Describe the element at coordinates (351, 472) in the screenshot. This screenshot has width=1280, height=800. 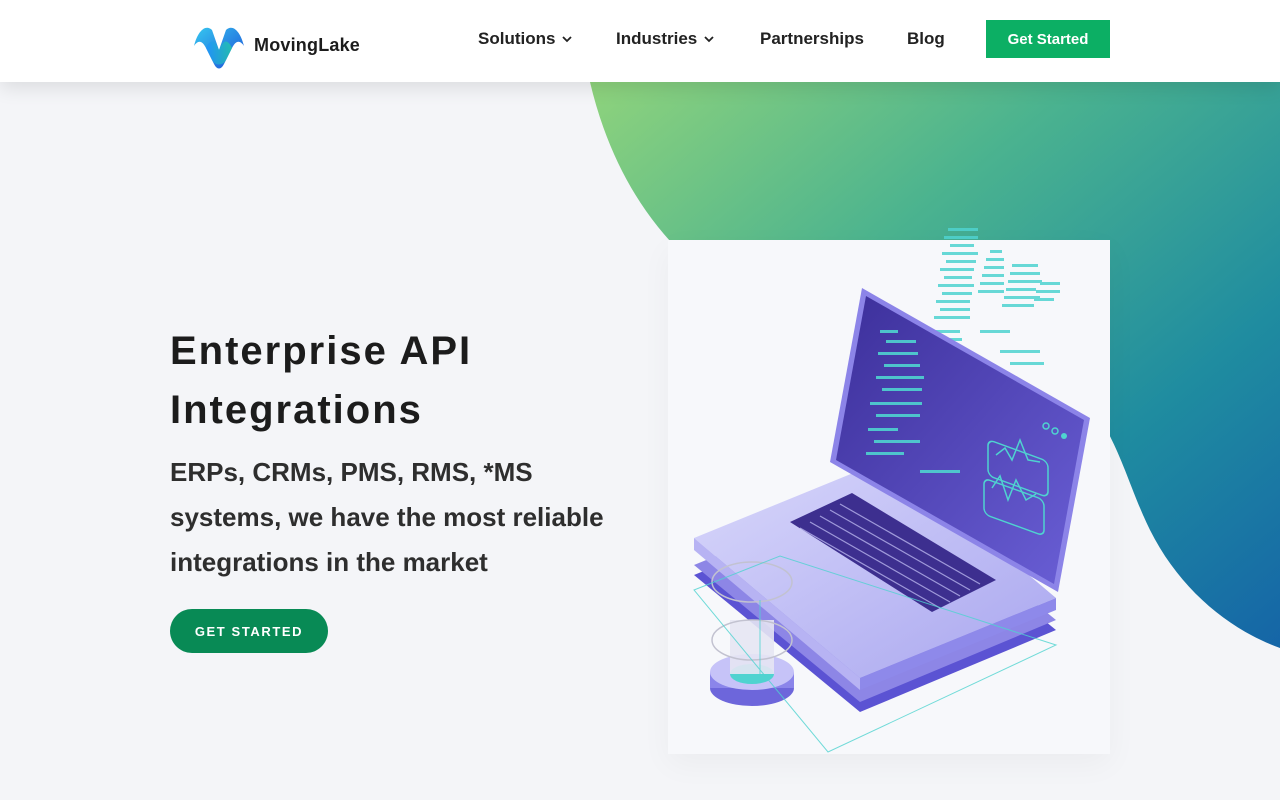
I see `hero-subtitle-line: ERPs, CRMs, PMS, RMS, *MS` at that location.